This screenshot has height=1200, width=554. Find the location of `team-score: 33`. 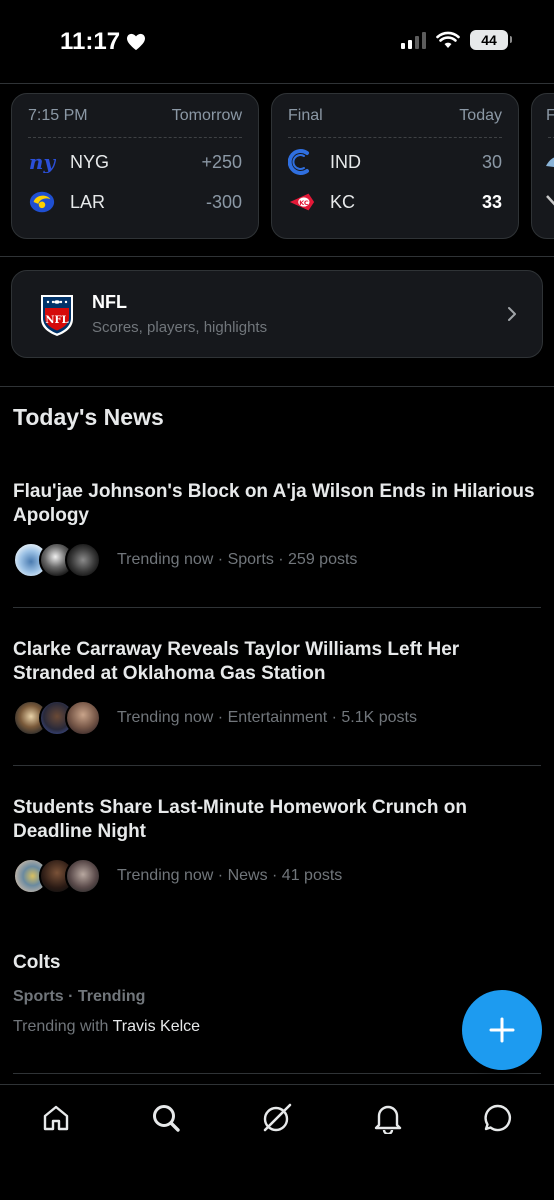

team-score: 33 is located at coordinates (491, 201).